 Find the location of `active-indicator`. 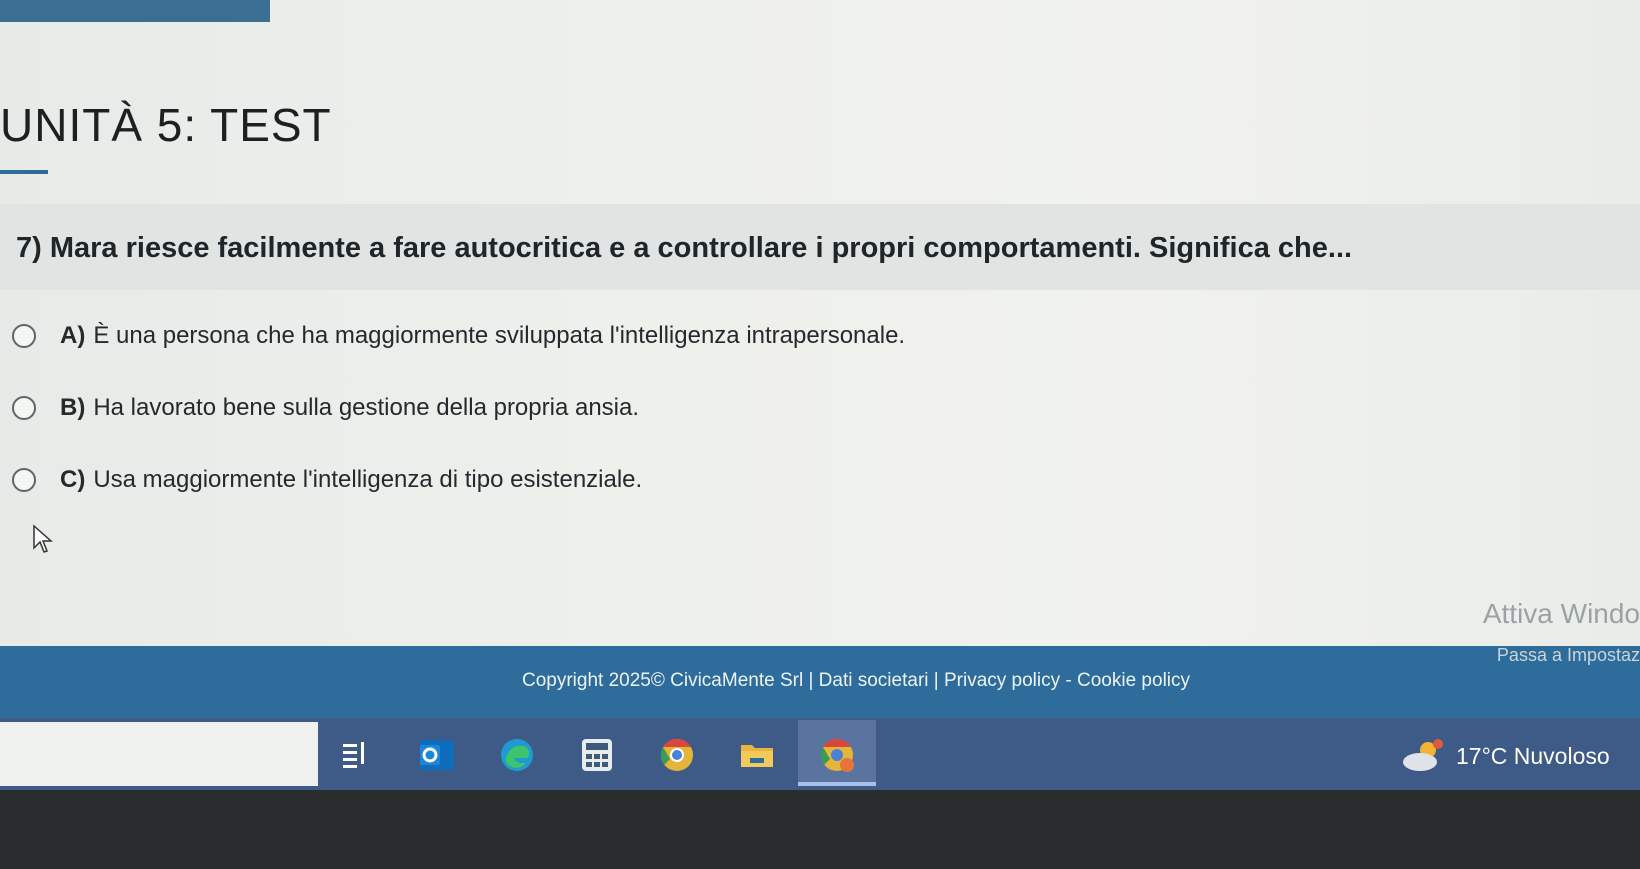

active-indicator is located at coordinates (837, 784).